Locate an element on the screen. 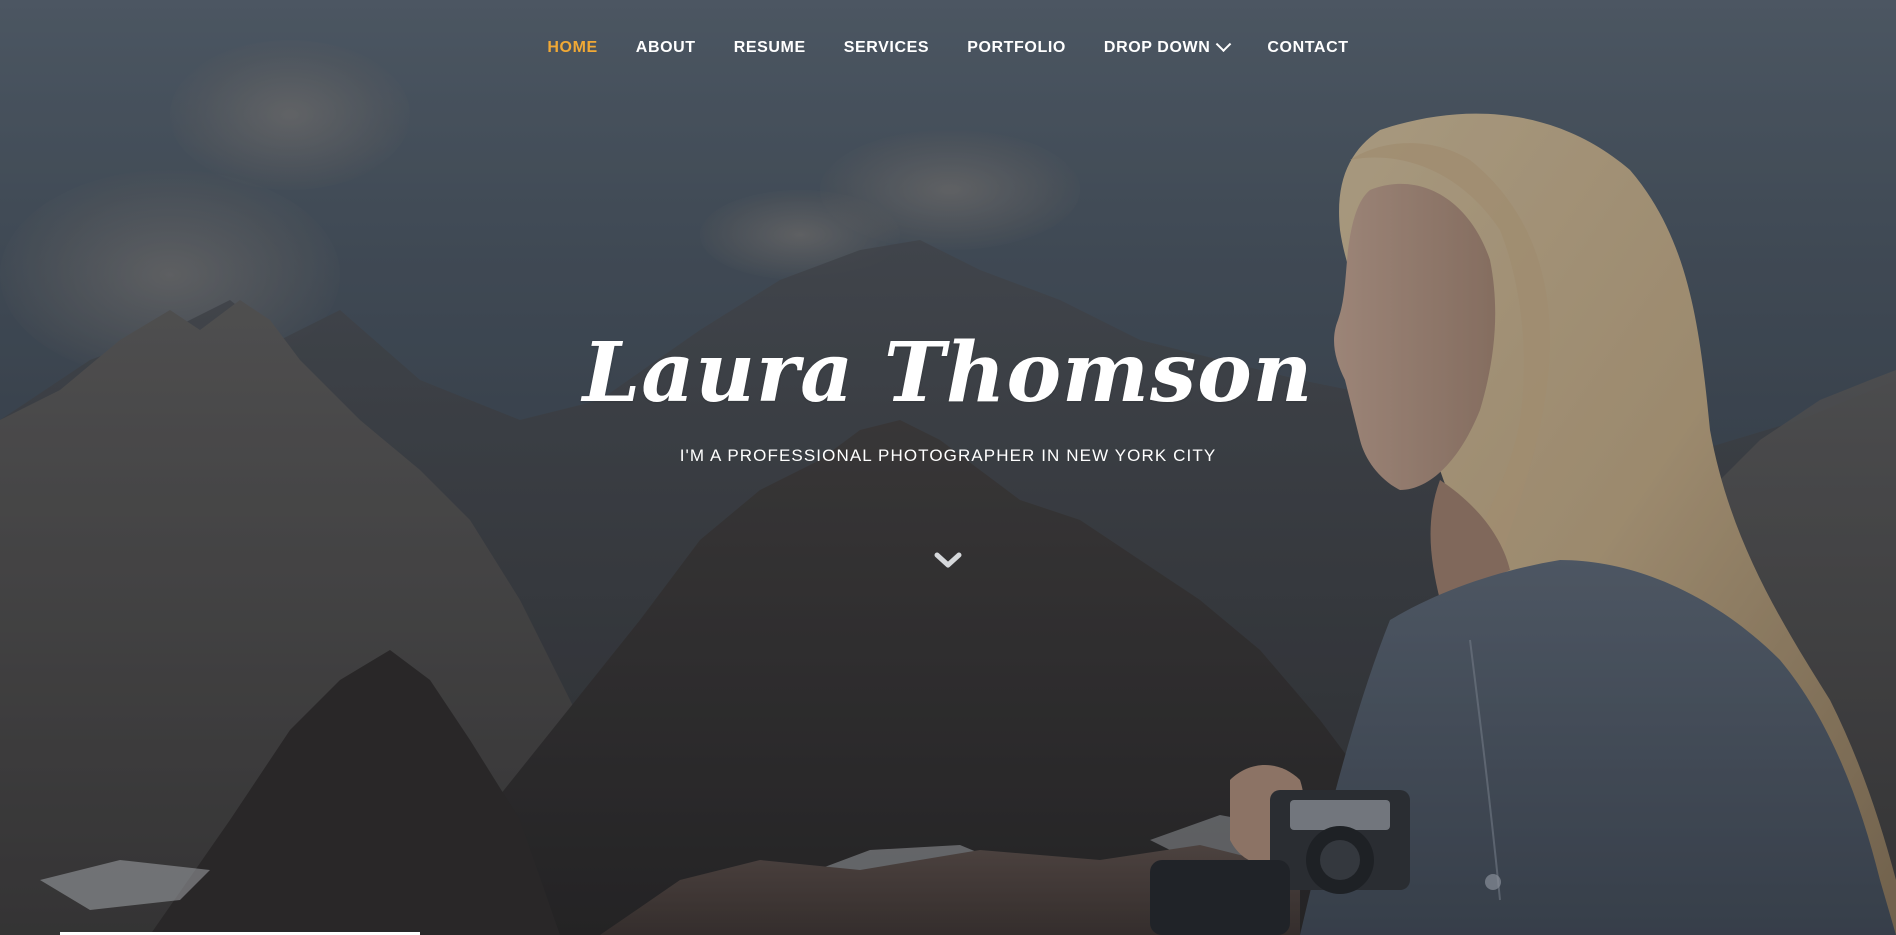 The width and height of the screenshot is (1896, 935). nav-item-portfolio: PORTFOLIO is located at coordinates (1016, 48).